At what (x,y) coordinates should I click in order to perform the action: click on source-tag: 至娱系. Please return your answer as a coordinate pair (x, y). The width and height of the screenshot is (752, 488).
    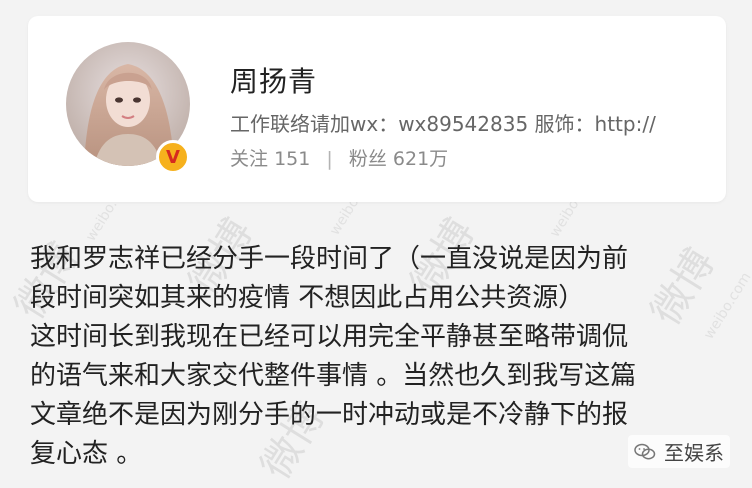
    Looking at the image, I should click on (679, 451).